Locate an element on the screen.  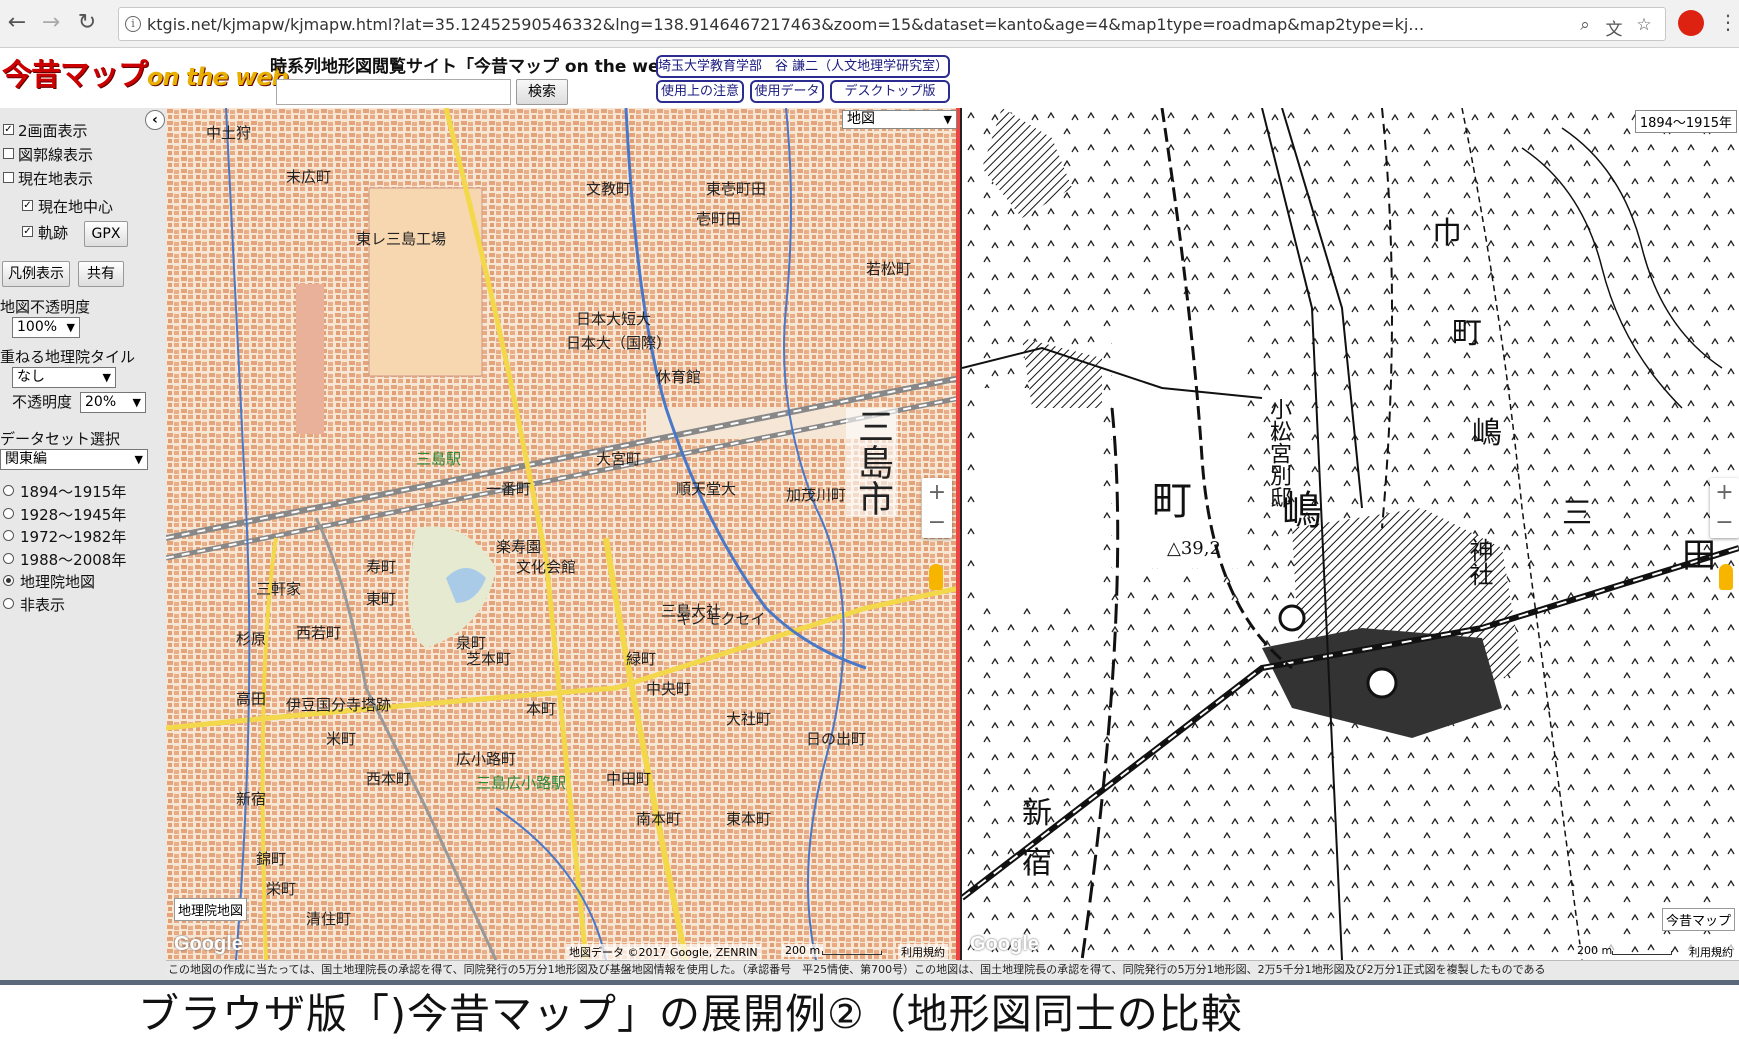
map-label: 末広町 is located at coordinates (309, 177).